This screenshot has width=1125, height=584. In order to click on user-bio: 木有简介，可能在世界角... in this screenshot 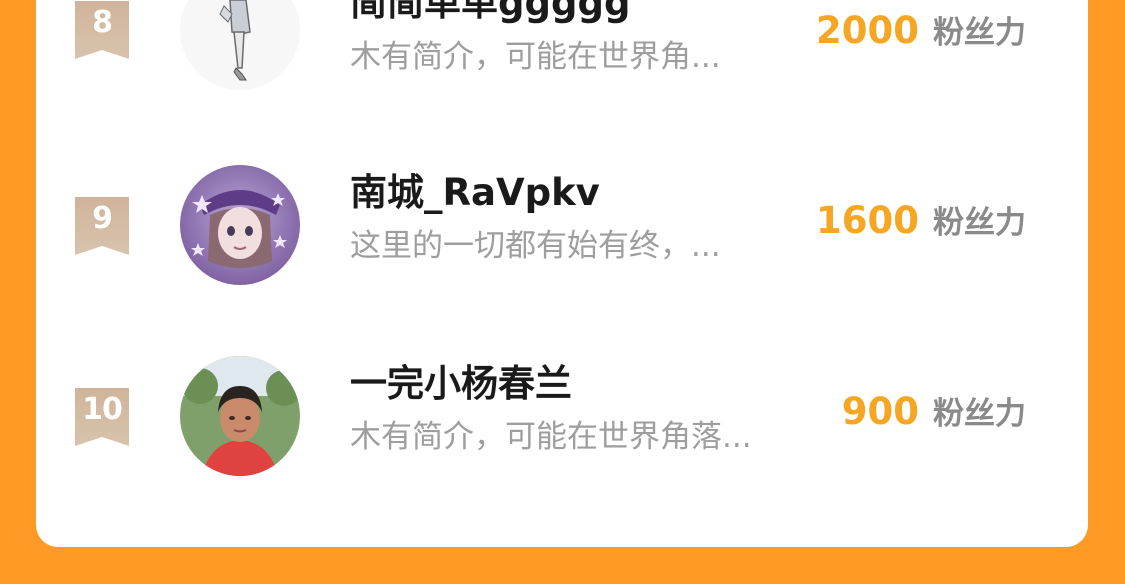, I will do `click(535, 57)`.